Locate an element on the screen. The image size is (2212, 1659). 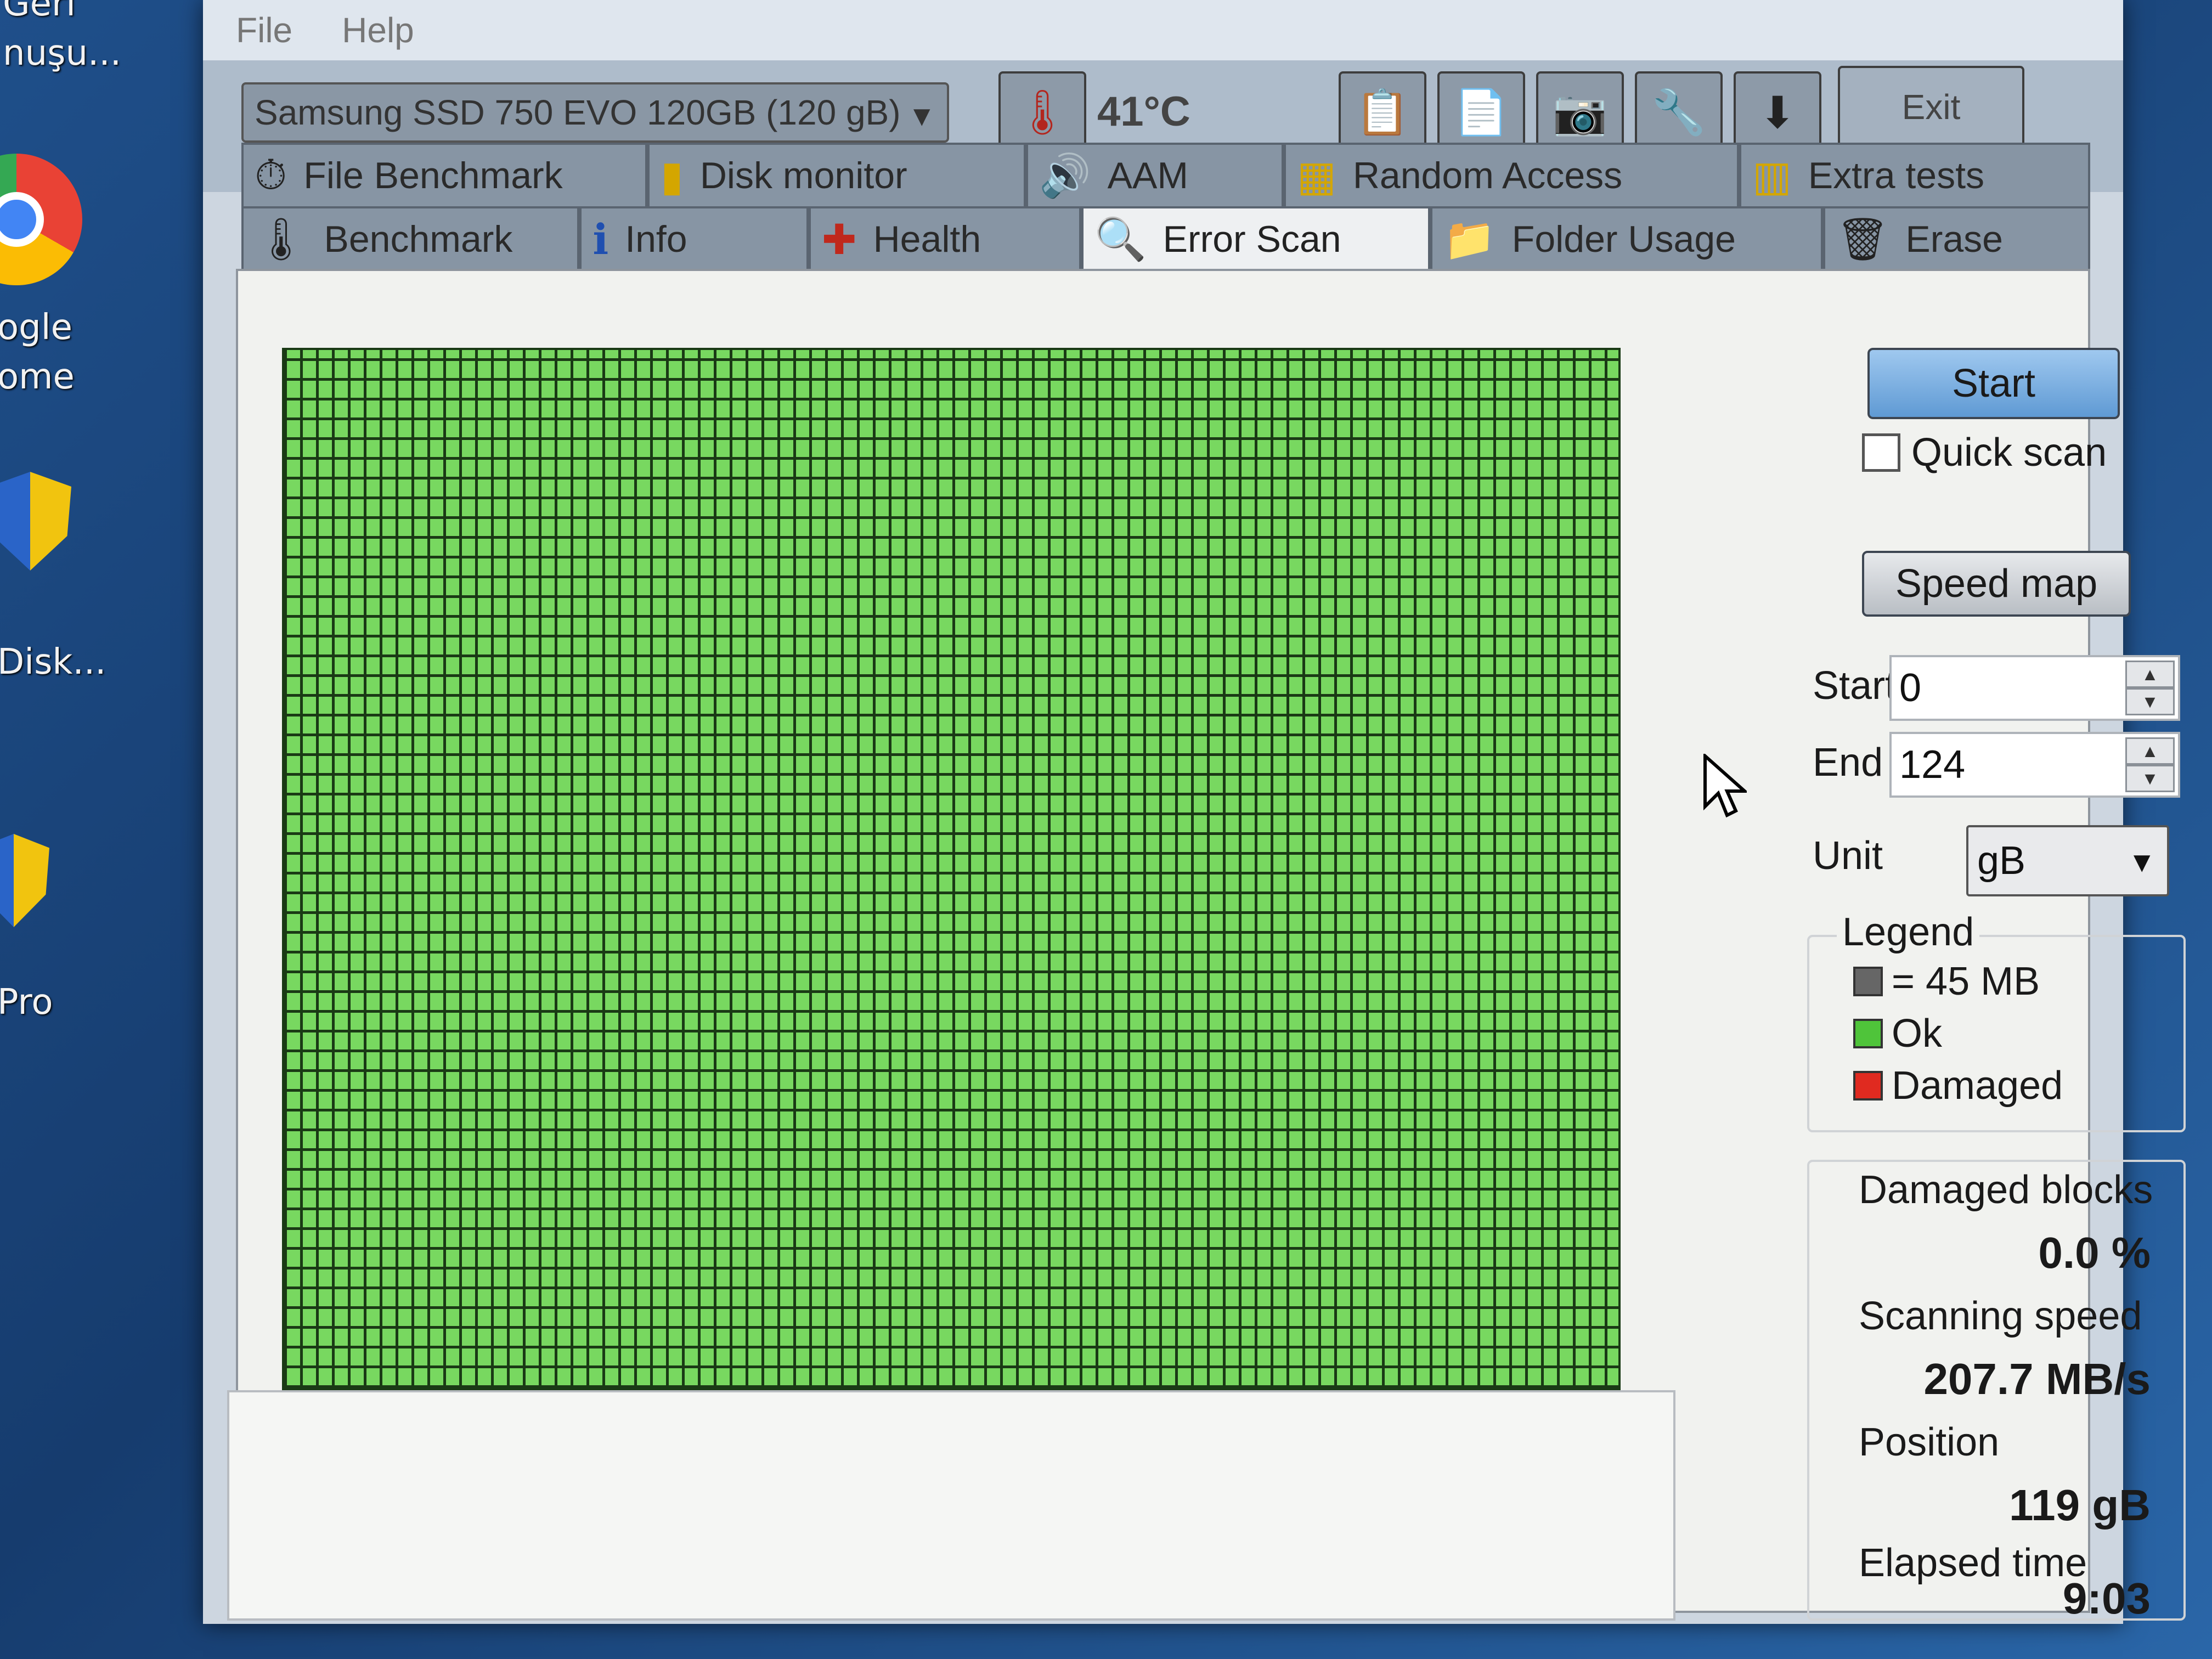
temperature-readout: 41°C is located at coordinates (1143, 111).